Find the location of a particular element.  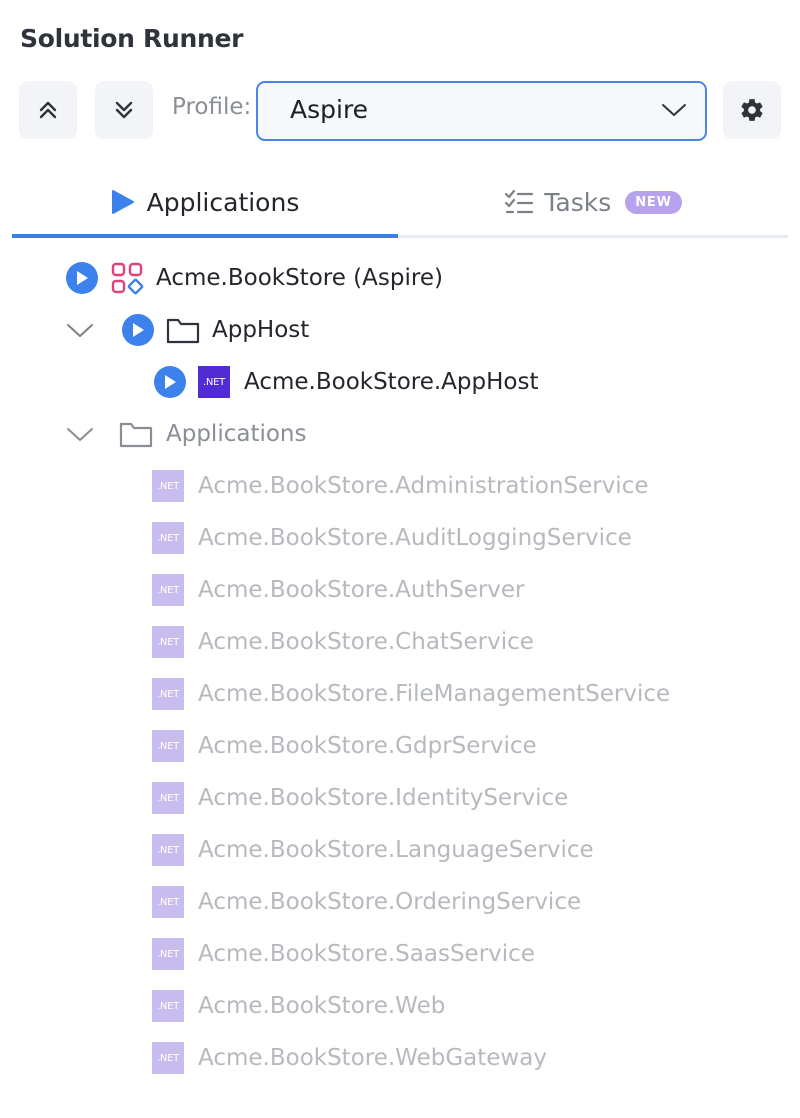

list-item-label: Acme.BookStore.SaasService is located at coordinates (366, 954).